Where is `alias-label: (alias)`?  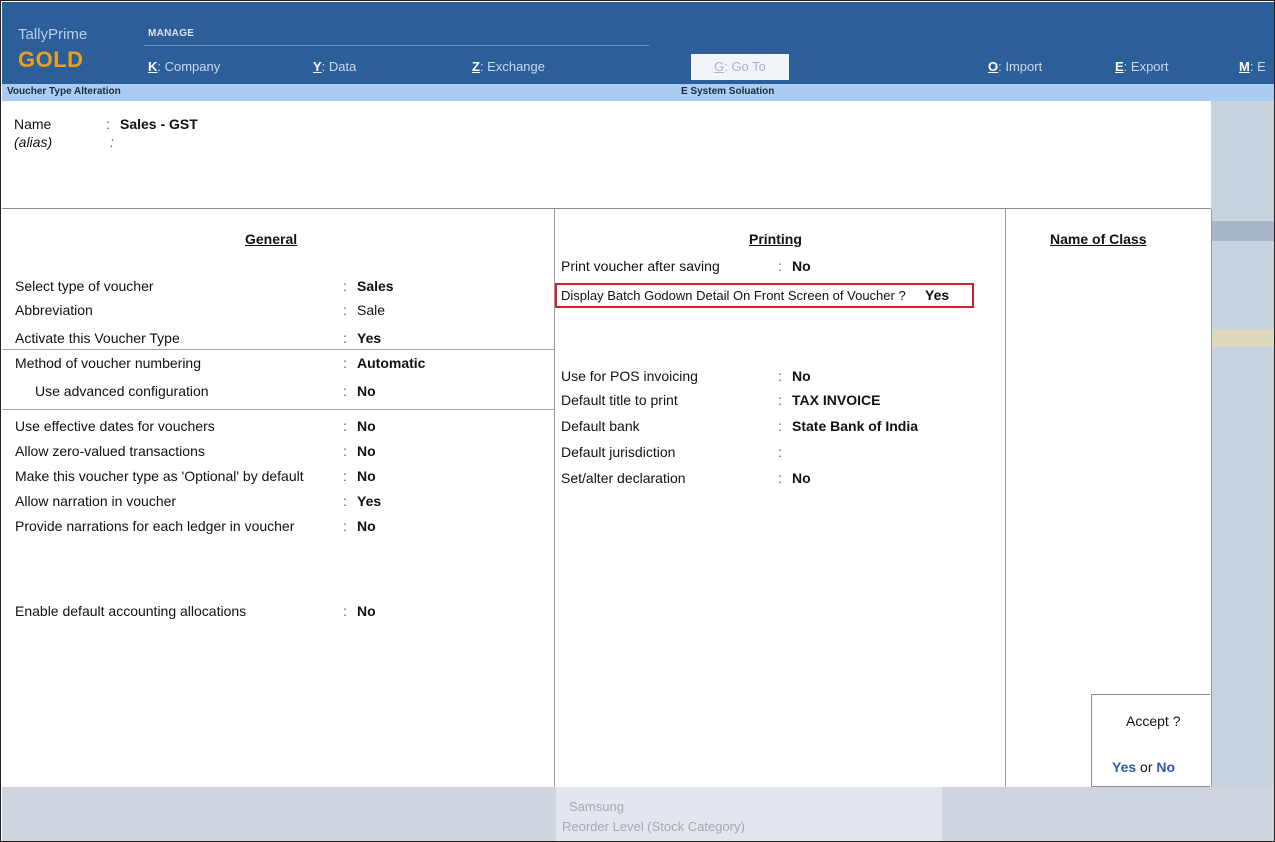
alias-label: (alias) is located at coordinates (33, 142).